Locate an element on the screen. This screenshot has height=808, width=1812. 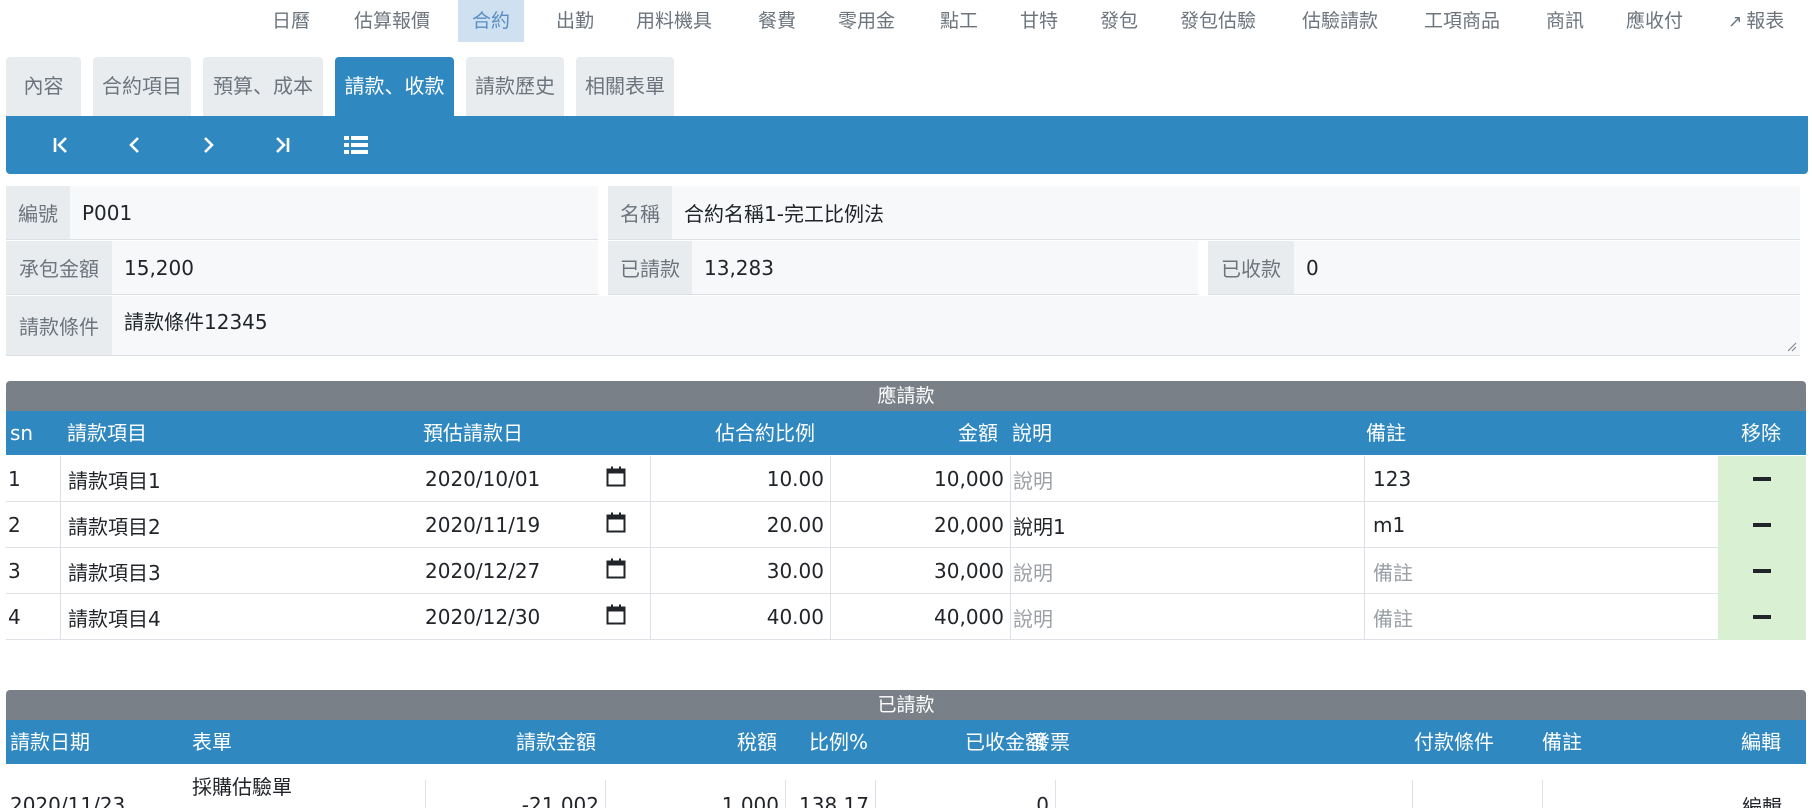
receivable-table-header: sn 請款項目 預估請款日 佔合約比例 金額 說明 備註 移除 is located at coordinates (906, 433).